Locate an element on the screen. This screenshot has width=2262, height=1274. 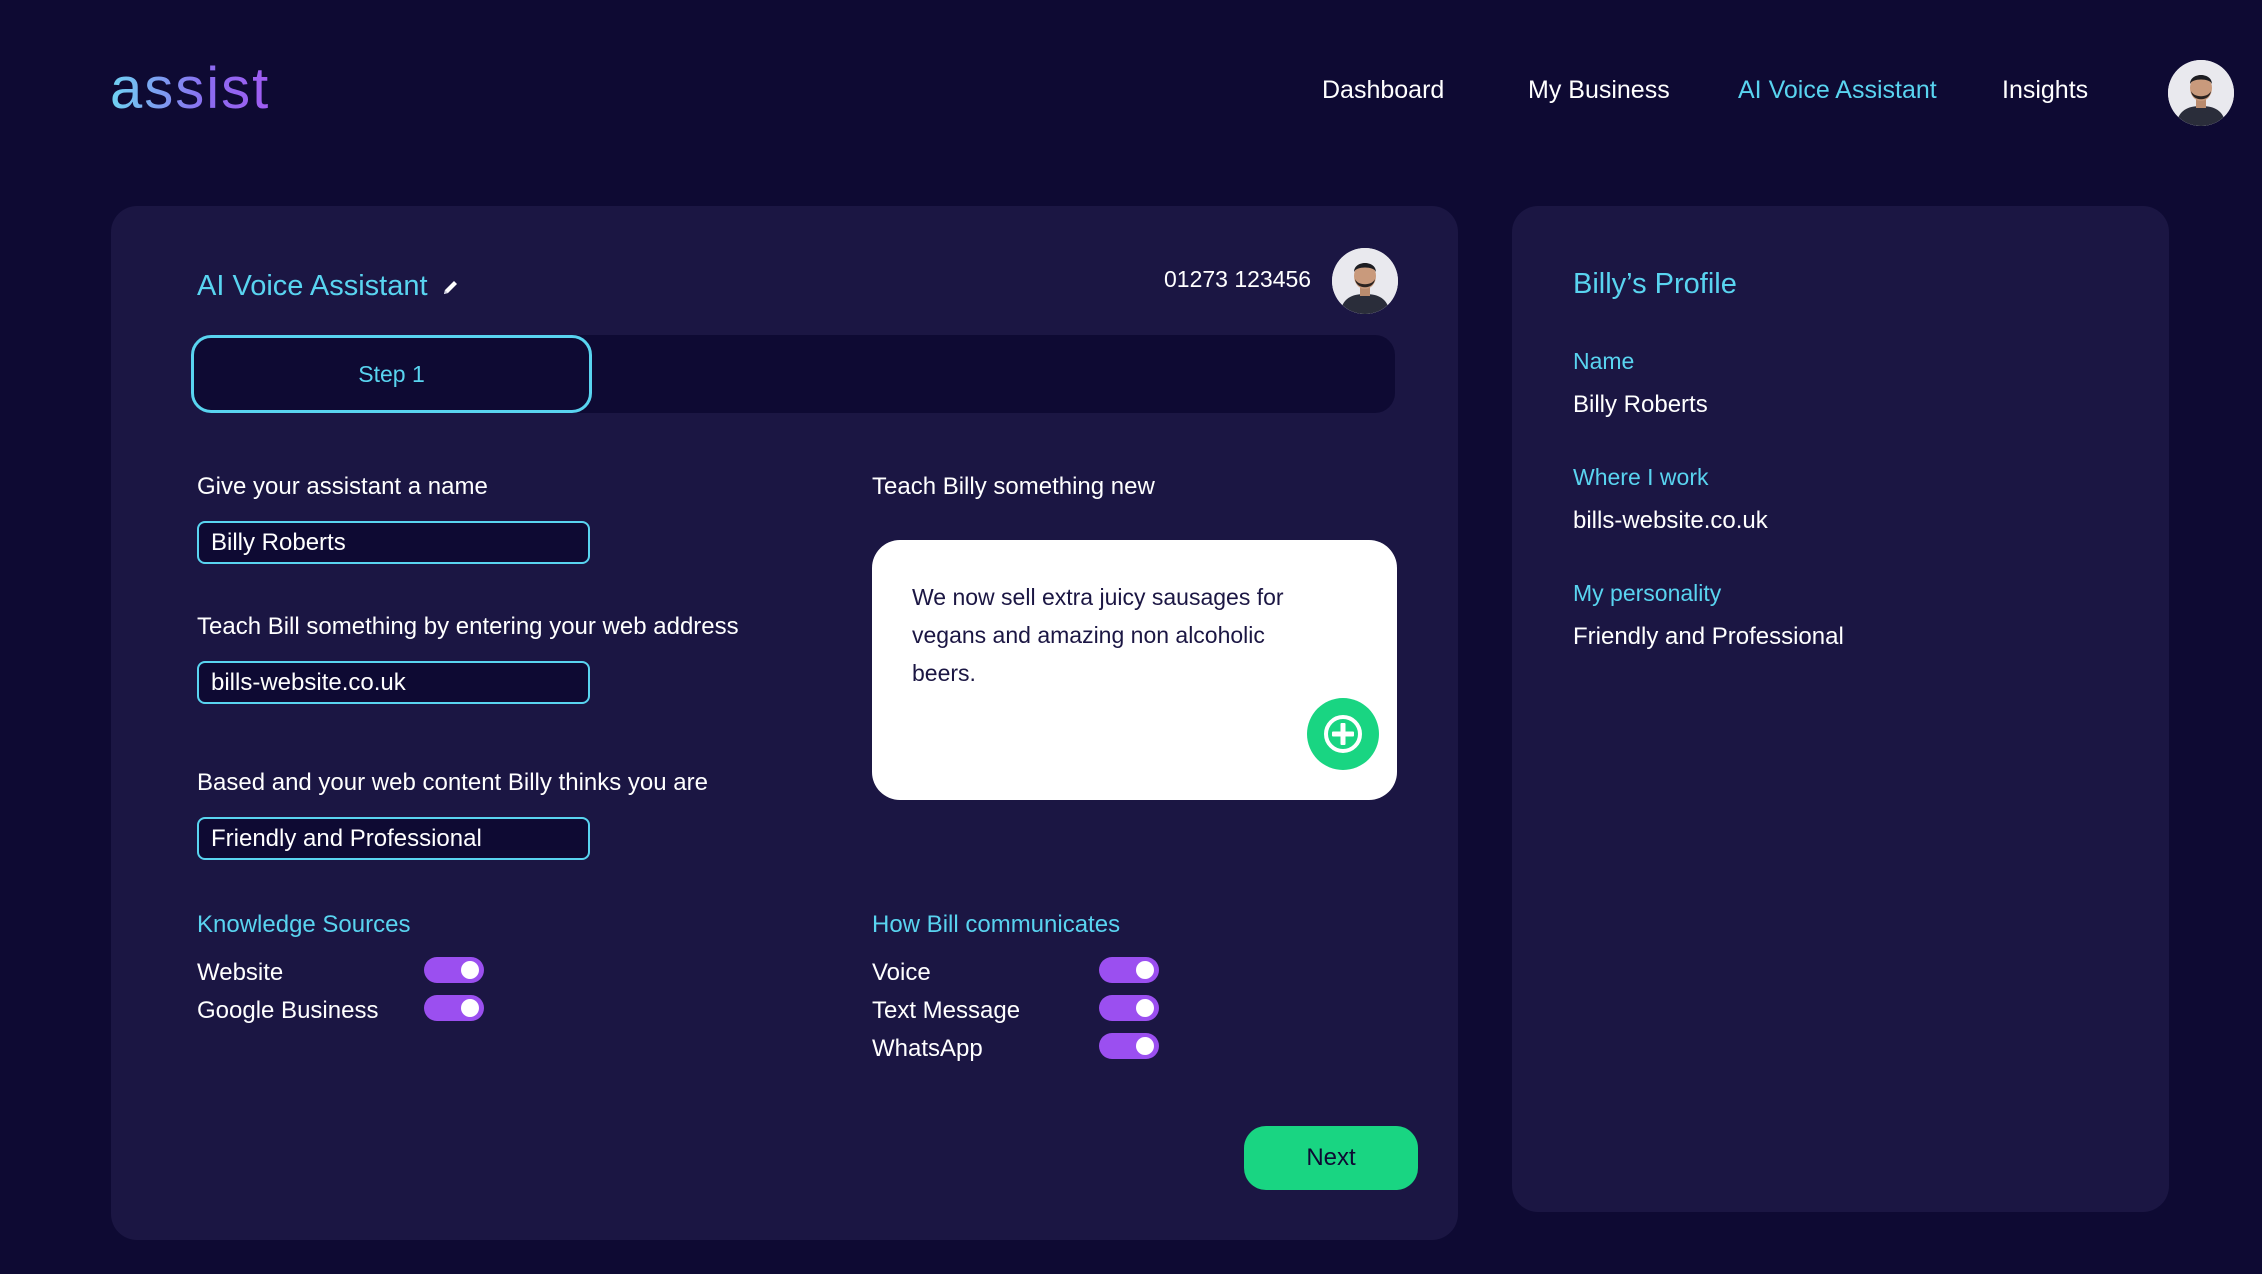
toggle-label-google-business: Google Business is located at coordinates (288, 1010).